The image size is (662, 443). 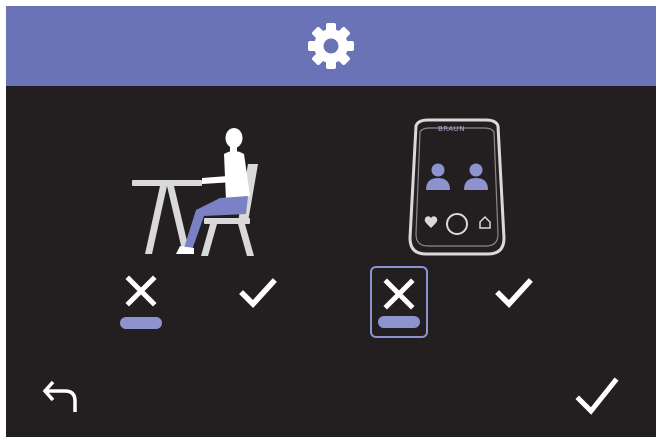 What do you see at coordinates (457, 187) in the screenshot?
I see `device-two-users-icon` at bounding box center [457, 187].